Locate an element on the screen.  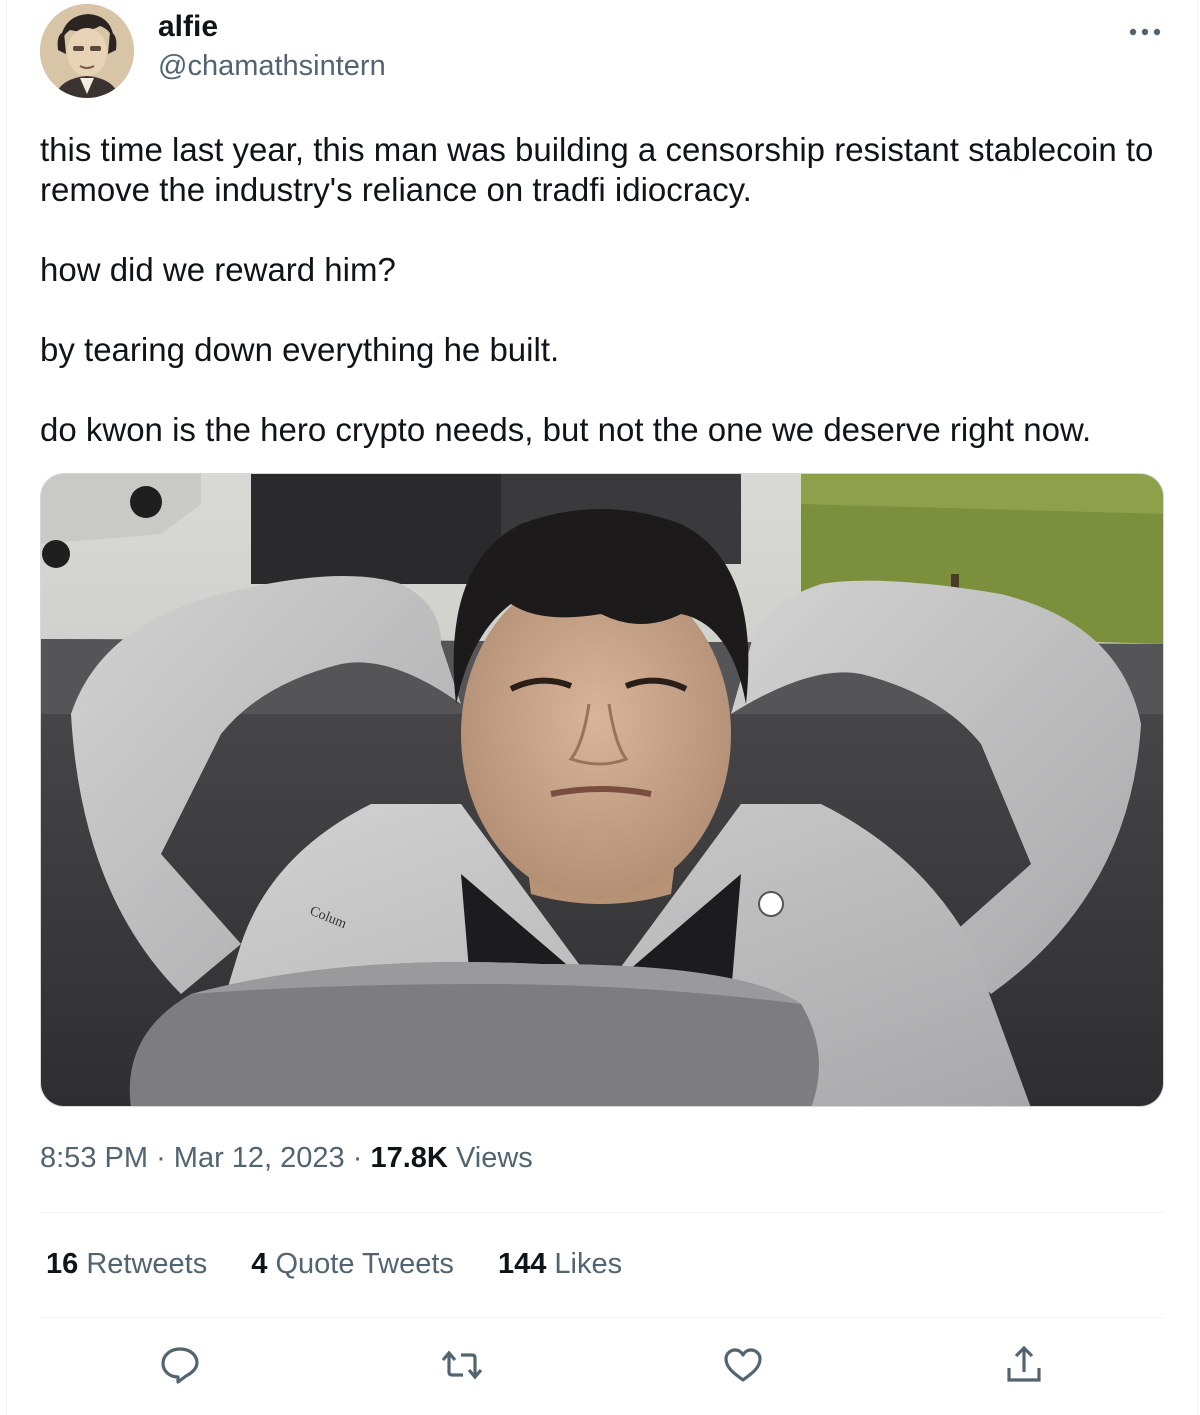
views-label: Views is located at coordinates (494, 1158).